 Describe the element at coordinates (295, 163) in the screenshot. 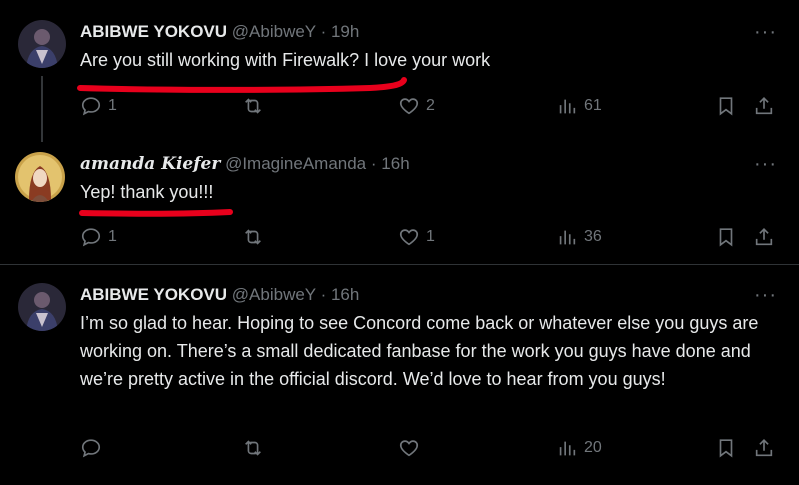

I see `user-handle: @ImagineAmanda` at that location.